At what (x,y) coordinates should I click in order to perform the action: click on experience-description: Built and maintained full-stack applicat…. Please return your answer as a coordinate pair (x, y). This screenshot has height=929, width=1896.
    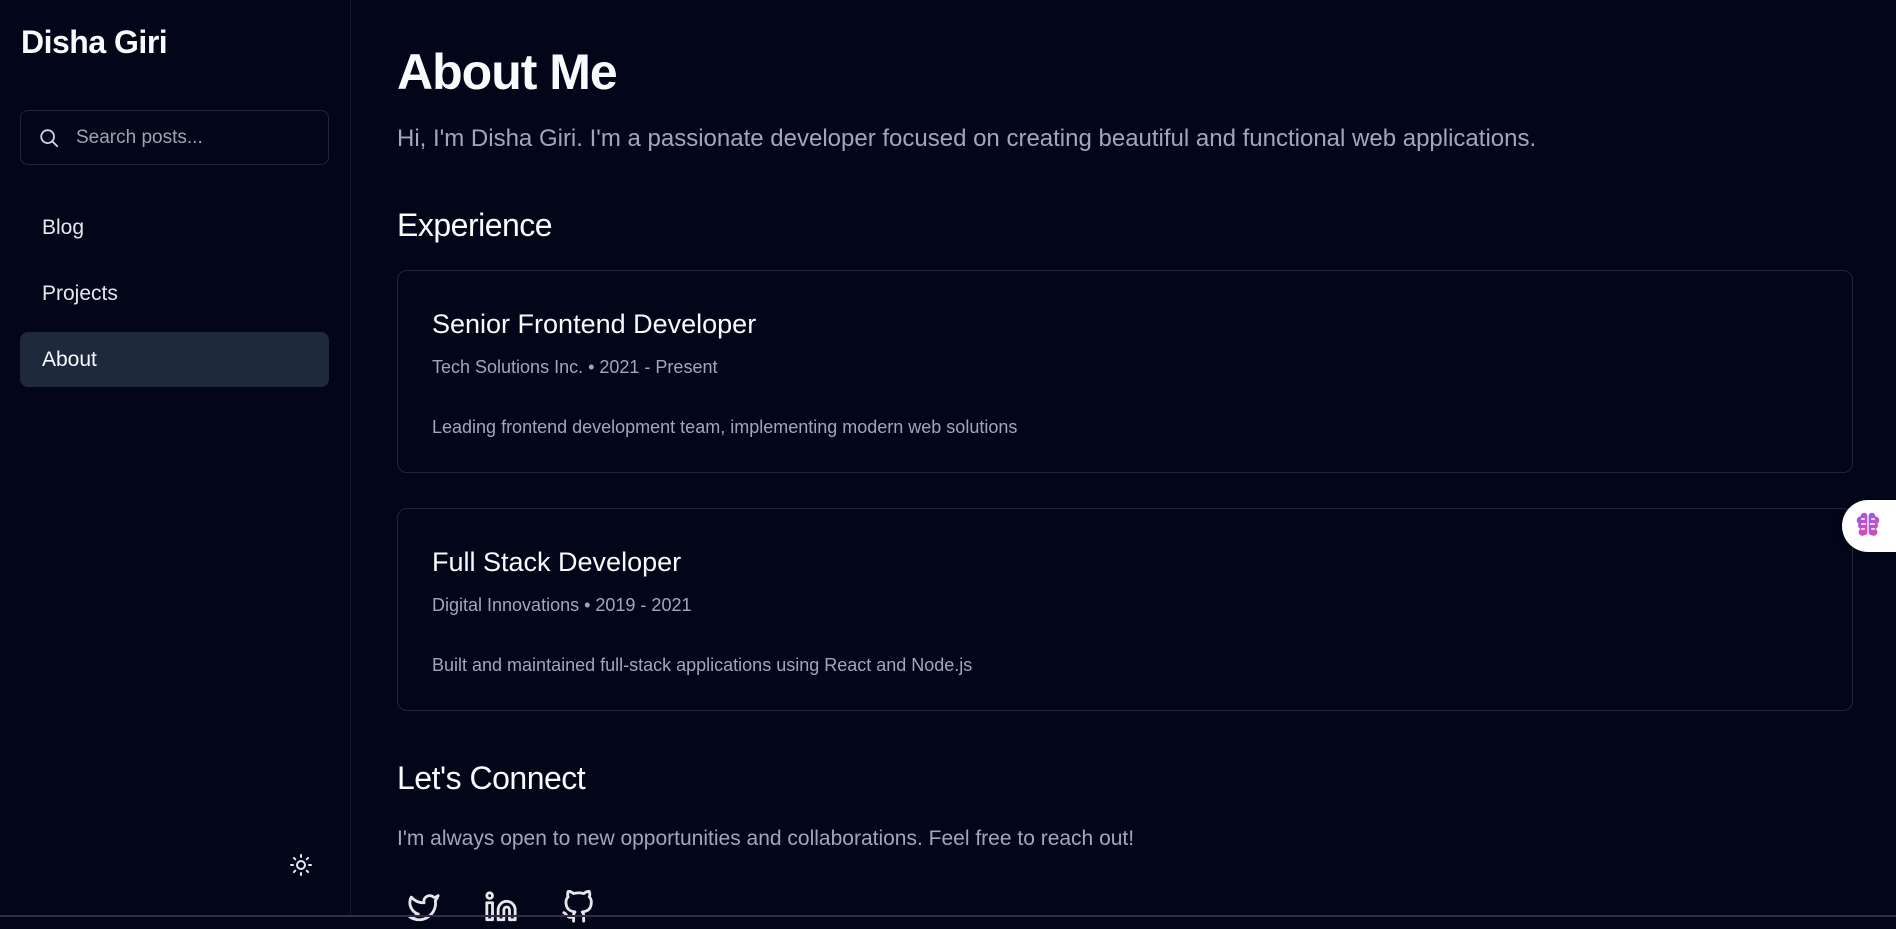
    Looking at the image, I should click on (702, 665).